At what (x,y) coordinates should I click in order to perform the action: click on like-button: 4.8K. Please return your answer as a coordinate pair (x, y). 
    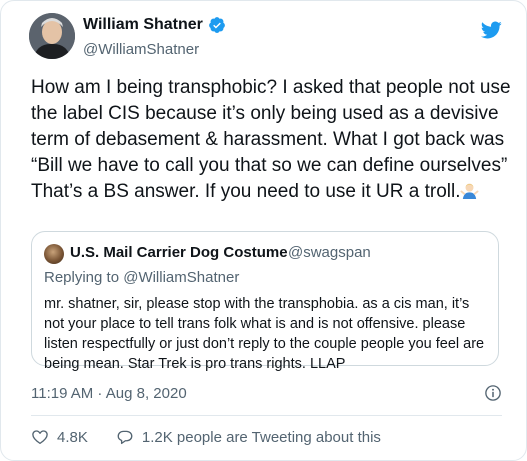
    Looking at the image, I should click on (59, 437).